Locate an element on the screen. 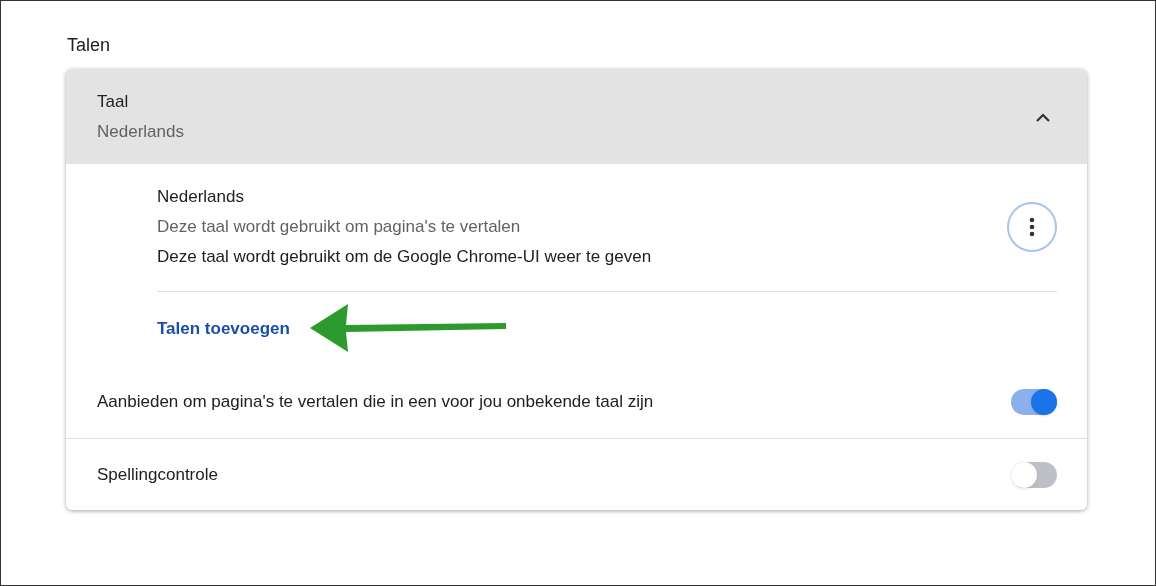  card-header: Taal Nederlands is located at coordinates (576, 116).